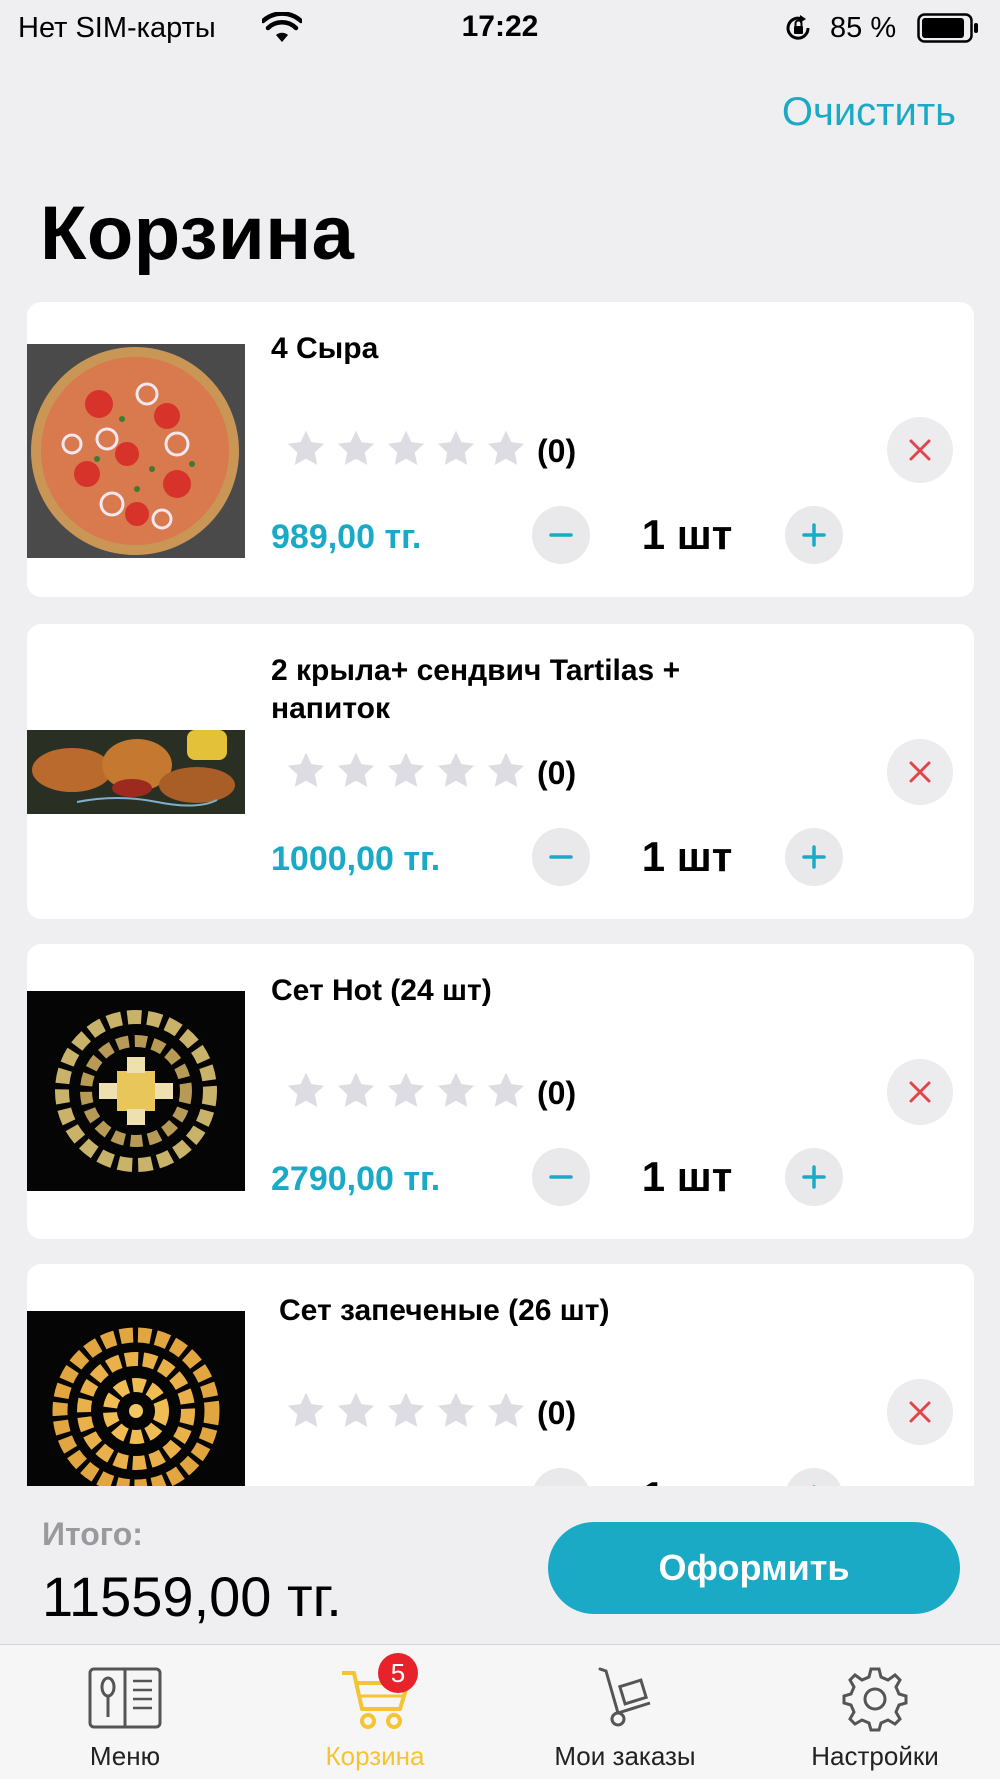 The width and height of the screenshot is (1000, 1779). What do you see at coordinates (500, 1375) in the screenshot?
I see `cart-item: Сет запеченые (26 шт) (0) 1 шт` at bounding box center [500, 1375].